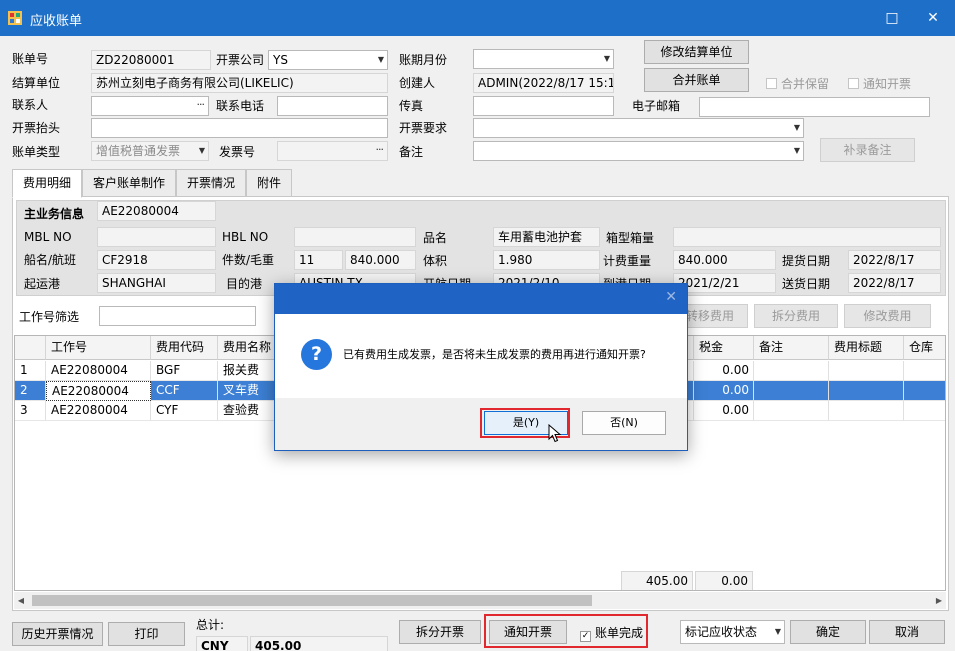 The height and width of the screenshot is (651, 955). What do you see at coordinates (312, 600) in the screenshot?
I see `scrollbar-thumb` at bounding box center [312, 600].